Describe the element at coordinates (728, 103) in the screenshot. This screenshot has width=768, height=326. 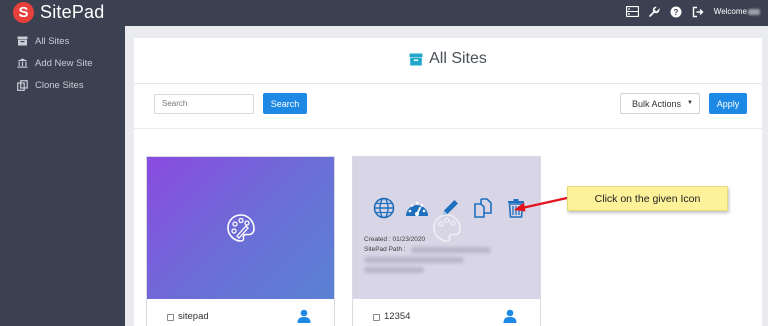
I see `apply-button: Apply` at that location.